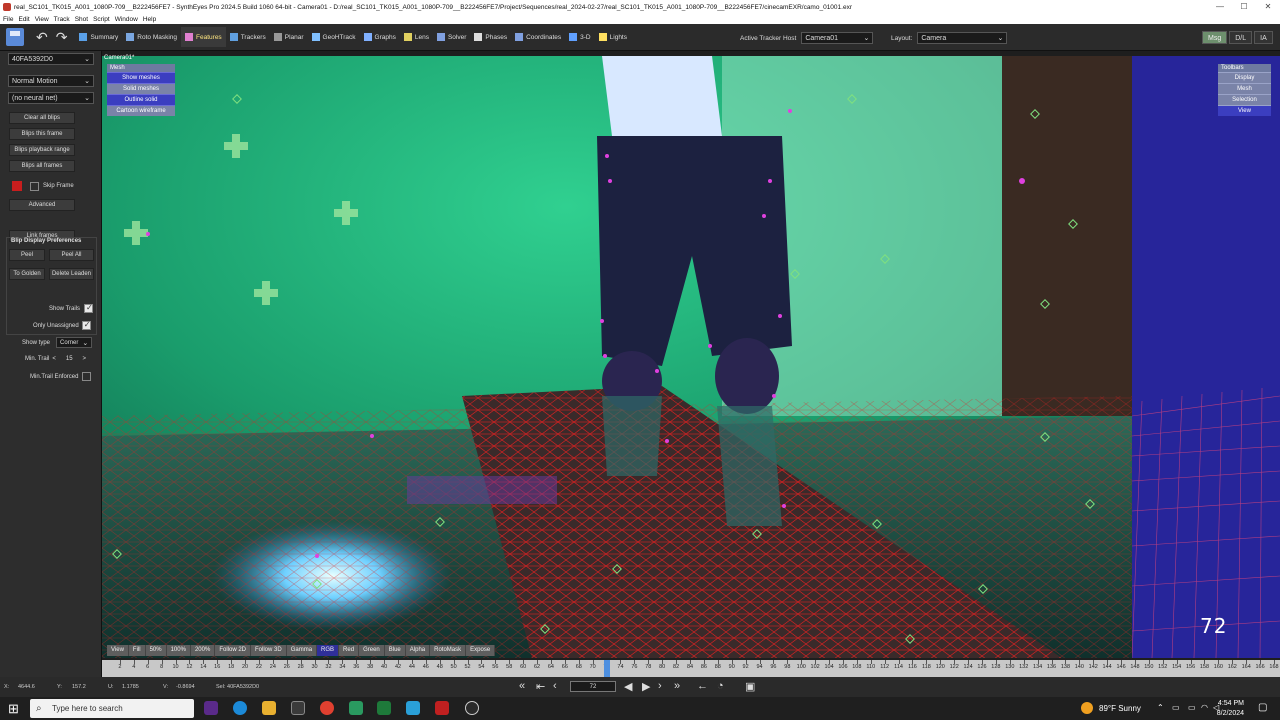 The image size is (1280, 720). I want to click on view-option-100-: 100%, so click(178, 650).